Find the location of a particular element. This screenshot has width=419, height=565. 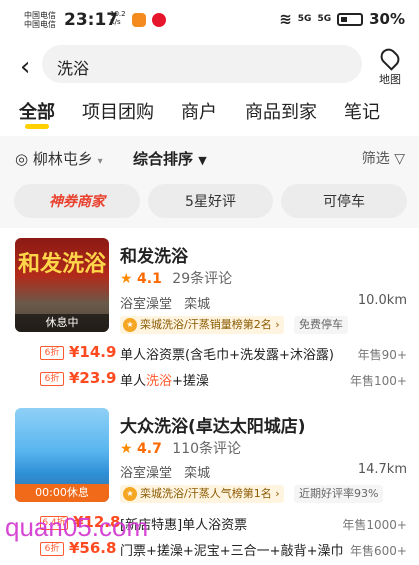

map-pin-icon is located at coordinates (390, 58).